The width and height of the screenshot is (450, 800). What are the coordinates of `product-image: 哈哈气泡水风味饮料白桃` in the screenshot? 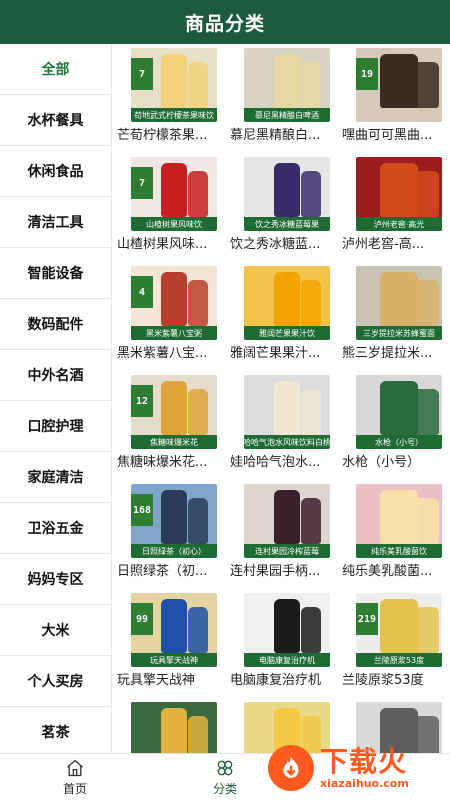 It's located at (287, 412).